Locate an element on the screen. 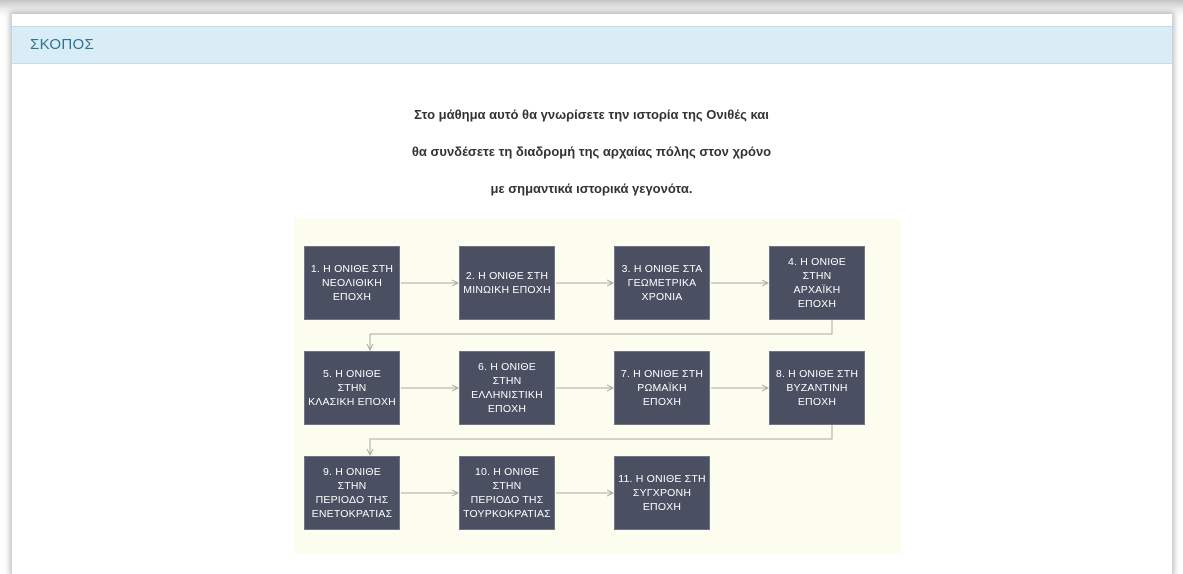 This screenshot has width=1183, height=574. timeline-step-geometric: 3. Η ΟΝΙΘΕ ΣΤΑ ΓΕΩΜΕΤΡΙΚΑ ΧΡΟΝΙΑ is located at coordinates (662, 283).